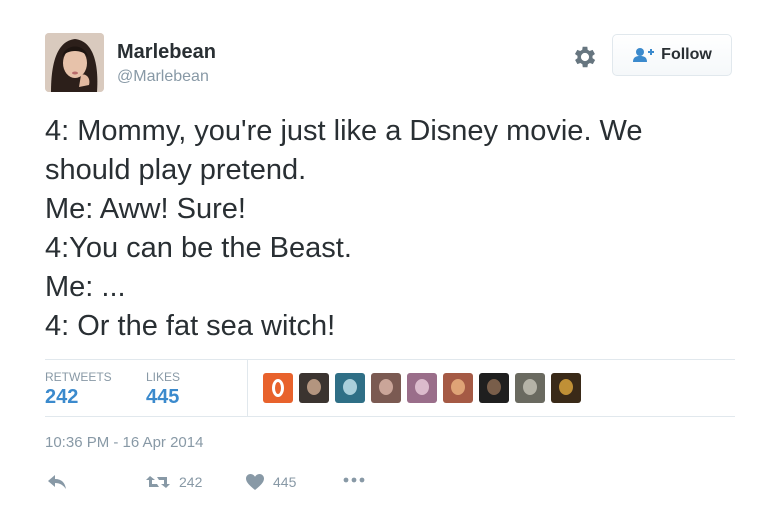  Describe the element at coordinates (61, 397) in the screenshot. I see `retweets-count: 242` at that location.